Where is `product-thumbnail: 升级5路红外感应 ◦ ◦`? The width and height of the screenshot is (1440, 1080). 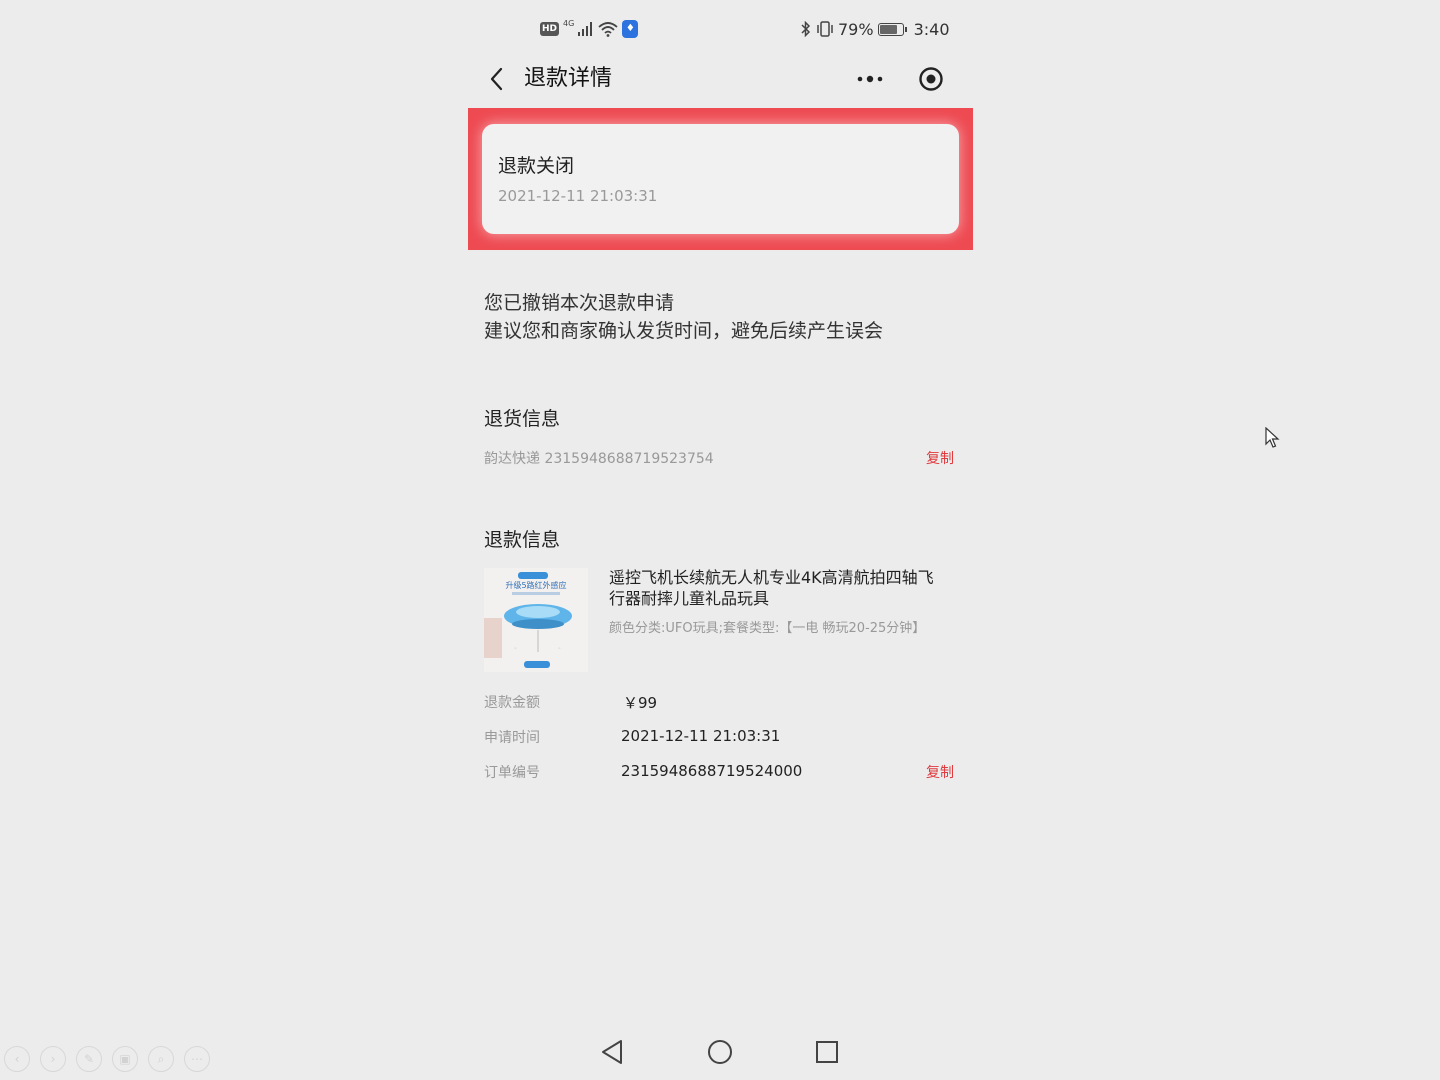
product-thumbnail: 升级5路红外感应 ◦ ◦ is located at coordinates (536, 620).